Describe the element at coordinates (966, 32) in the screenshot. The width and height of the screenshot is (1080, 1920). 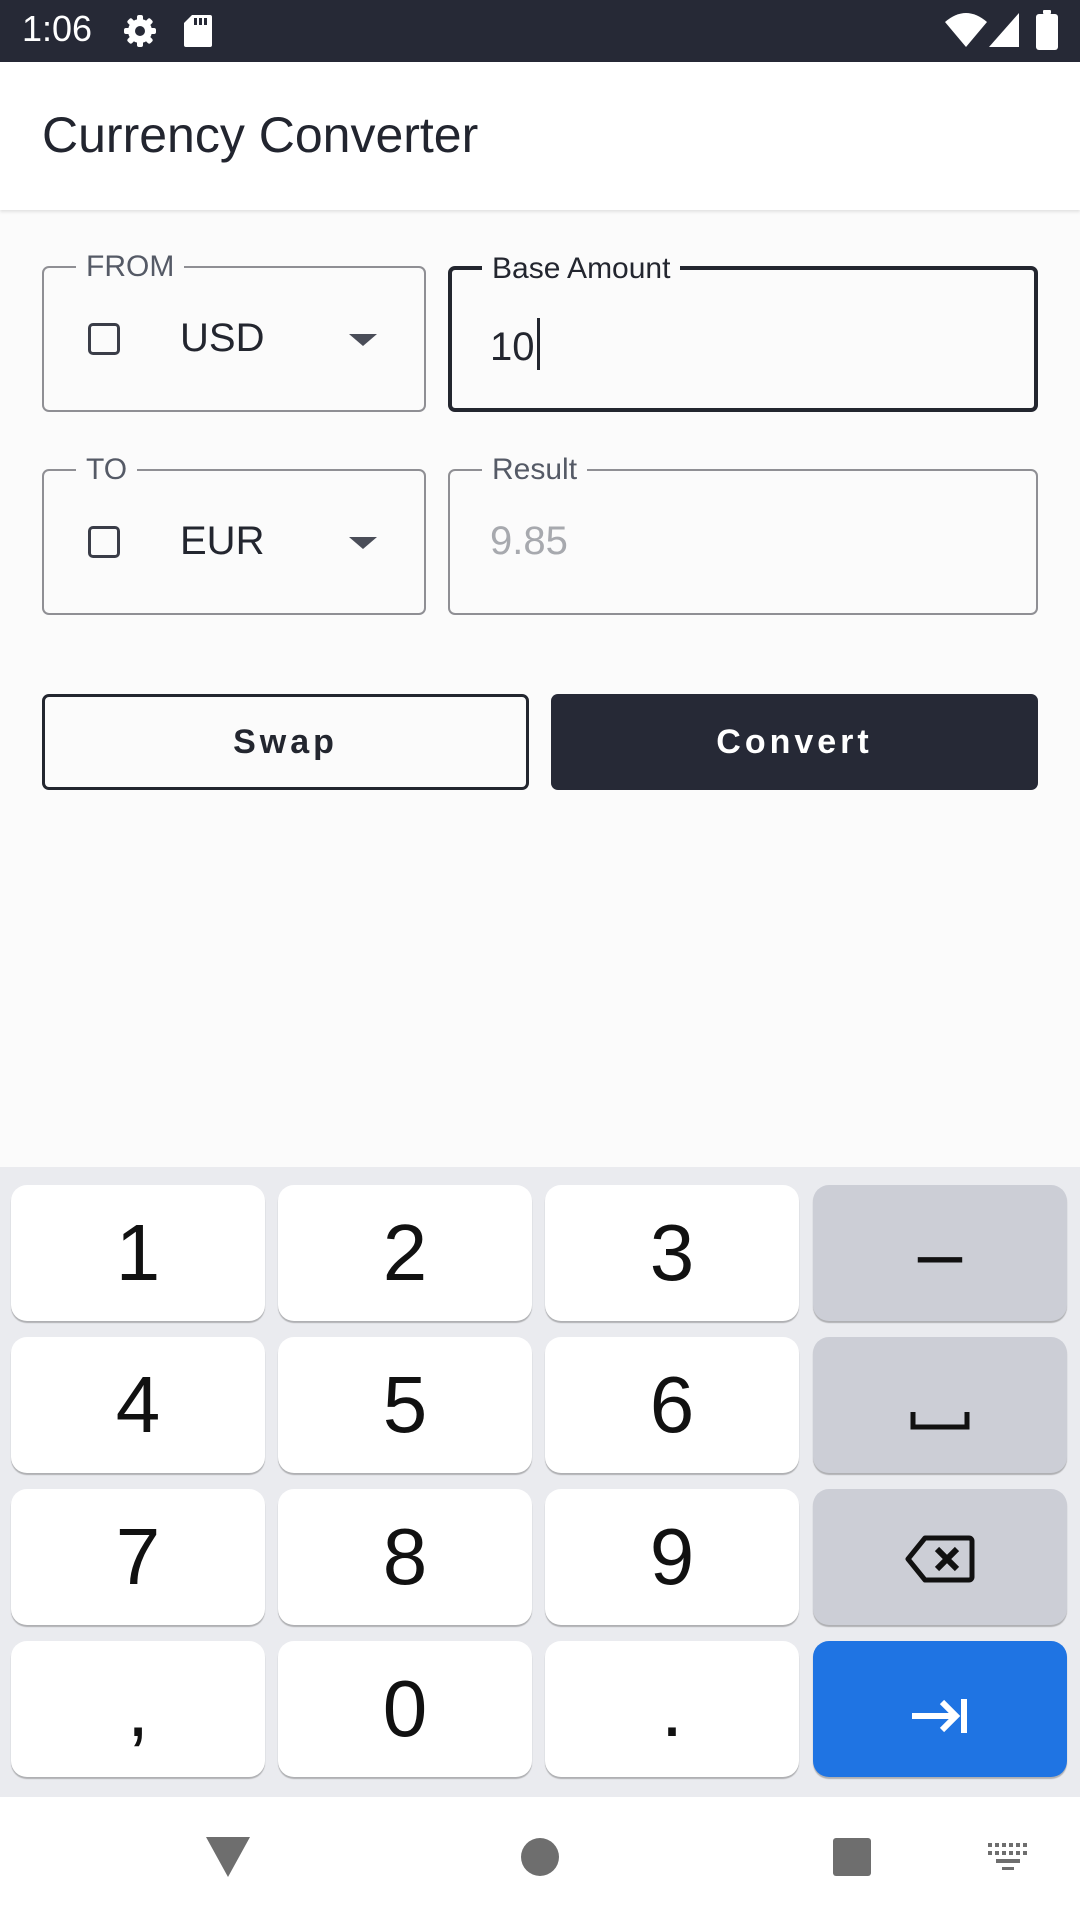
I see `wifi-icon` at that location.